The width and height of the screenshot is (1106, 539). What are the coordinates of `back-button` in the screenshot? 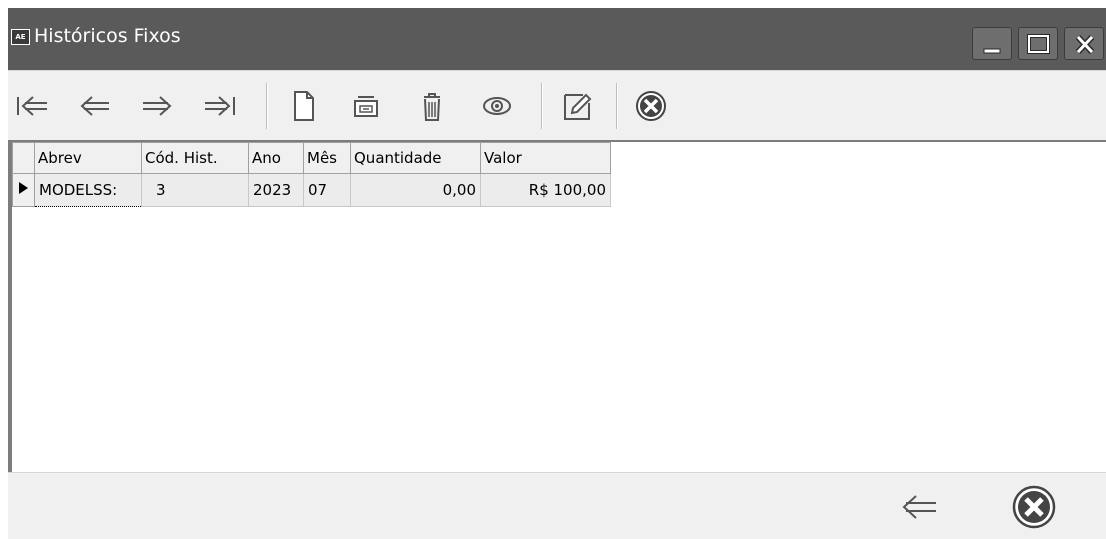 It's located at (919, 507).